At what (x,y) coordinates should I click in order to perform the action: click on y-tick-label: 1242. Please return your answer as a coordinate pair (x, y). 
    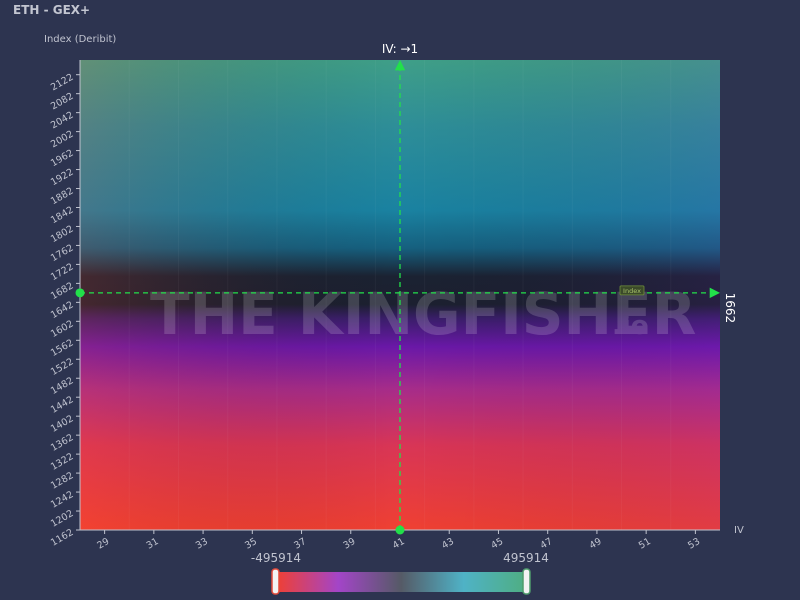
    Looking at the image, I should click on (62, 500).